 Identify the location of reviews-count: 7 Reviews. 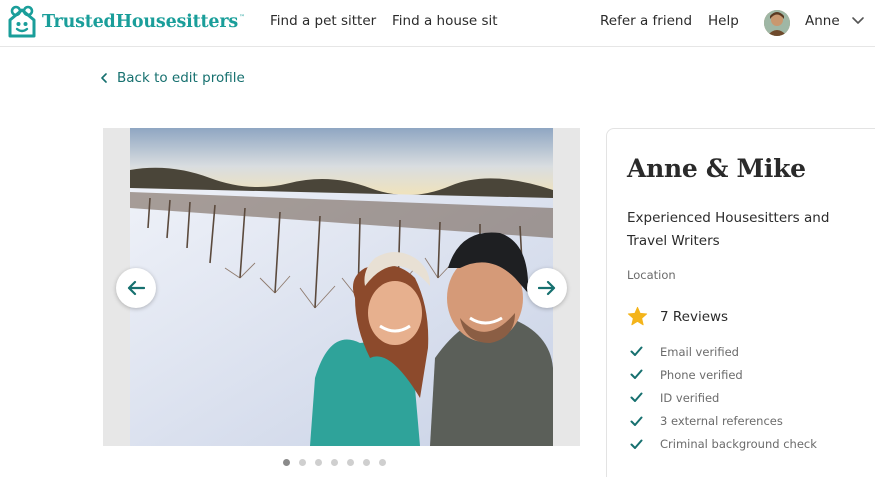
(694, 316).